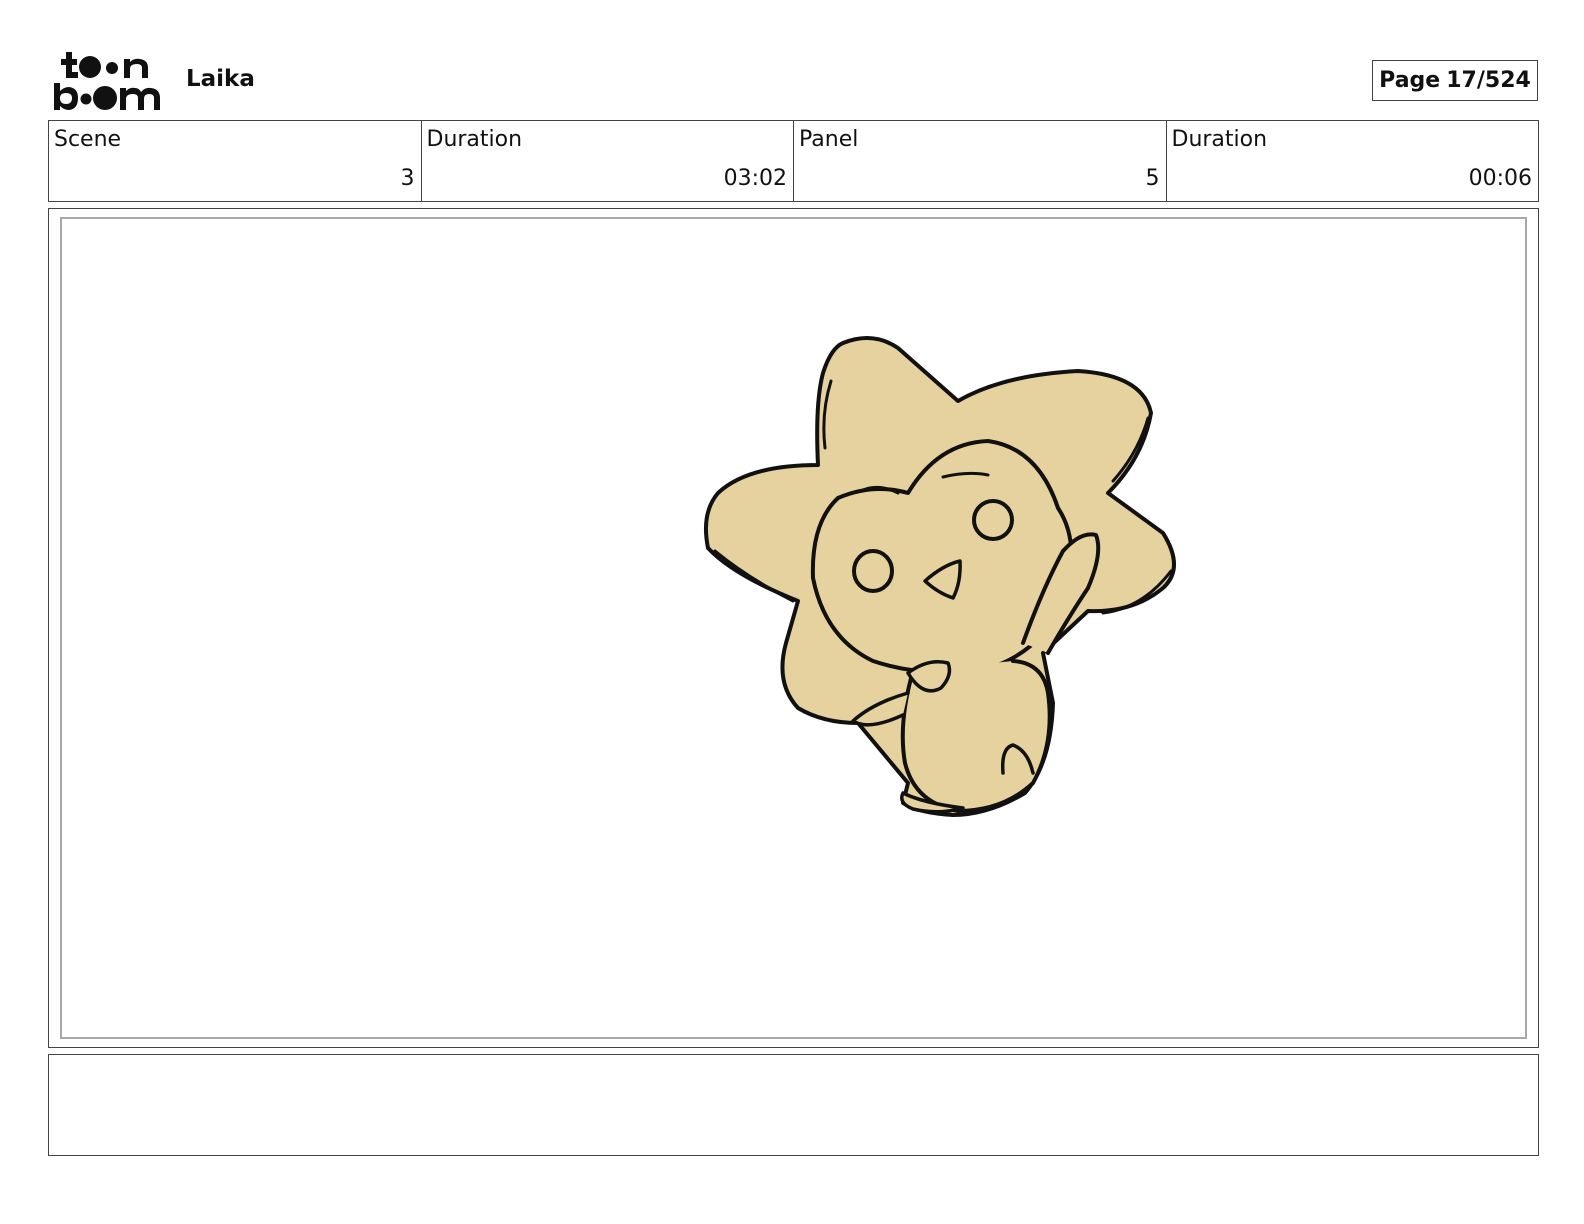 This screenshot has width=1584, height=1224. Describe the element at coordinates (1219, 139) in the screenshot. I see `panel-duration-label: Duration` at that location.